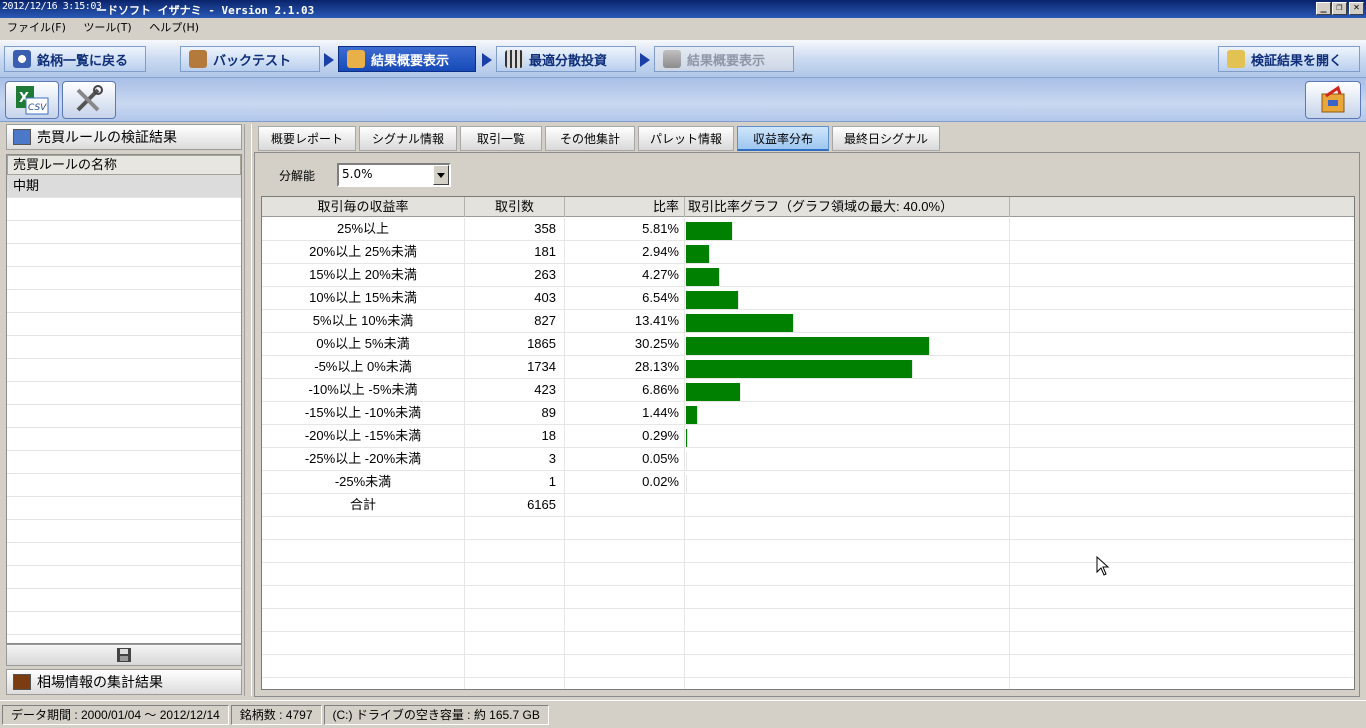 This screenshot has height=728, width=1366. Describe the element at coordinates (107, 28) in the screenshot. I see `menu-tools: ツール(T)` at that location.